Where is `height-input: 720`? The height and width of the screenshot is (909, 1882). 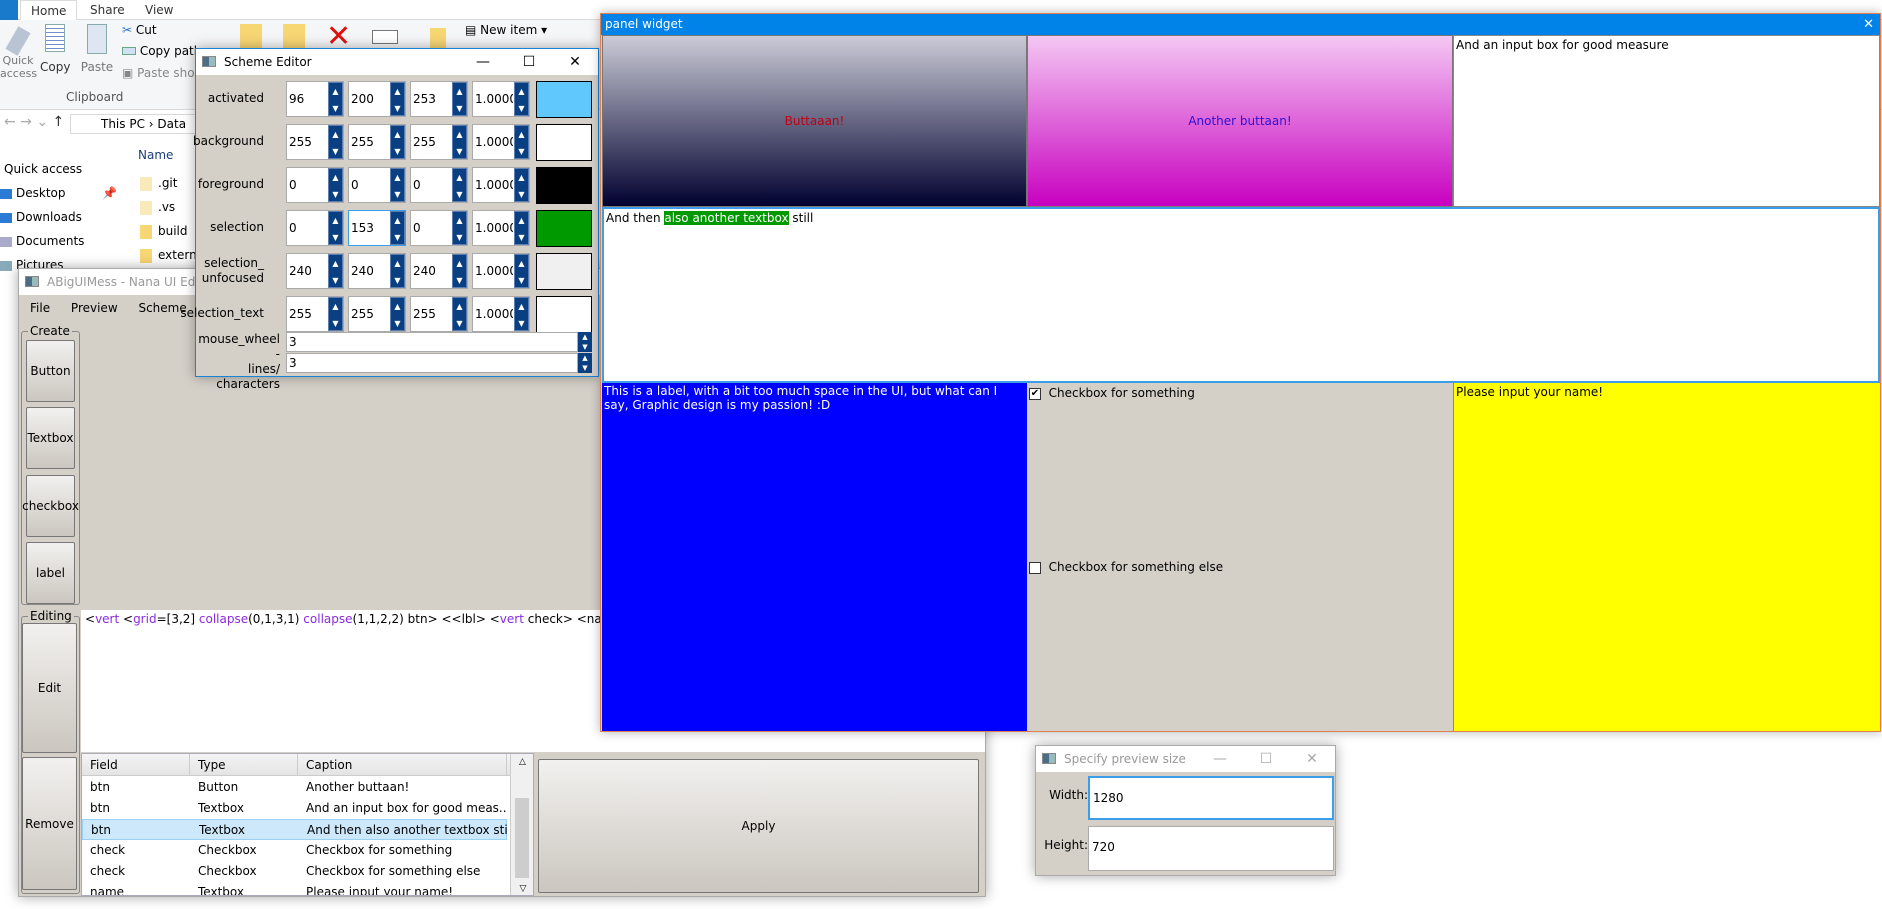
height-input: 720 is located at coordinates (1211, 848).